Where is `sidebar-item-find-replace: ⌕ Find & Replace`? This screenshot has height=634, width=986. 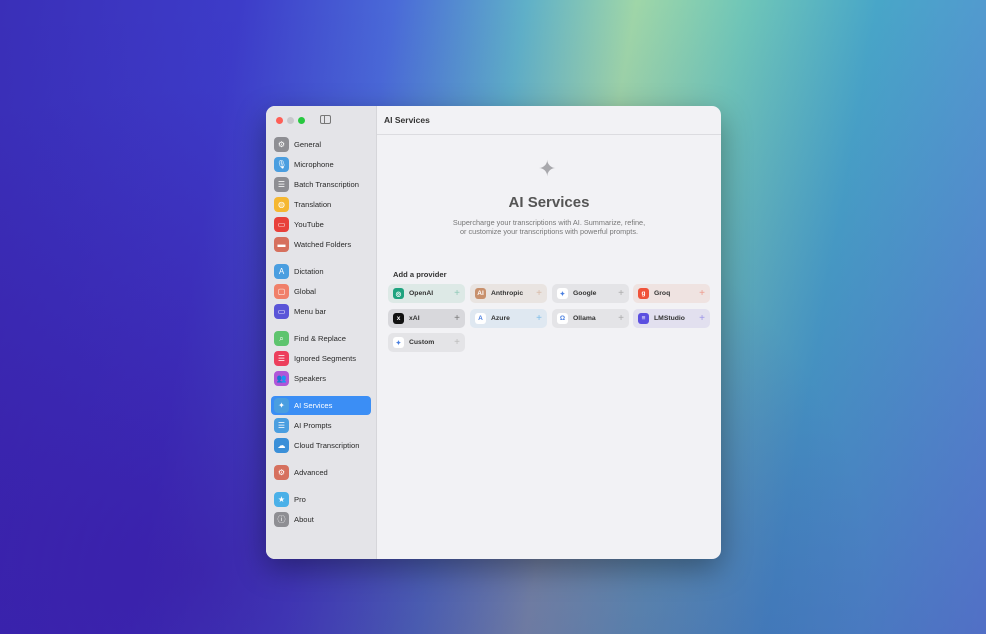
sidebar-item-find-replace: ⌕ Find & Replace is located at coordinates (321, 338).